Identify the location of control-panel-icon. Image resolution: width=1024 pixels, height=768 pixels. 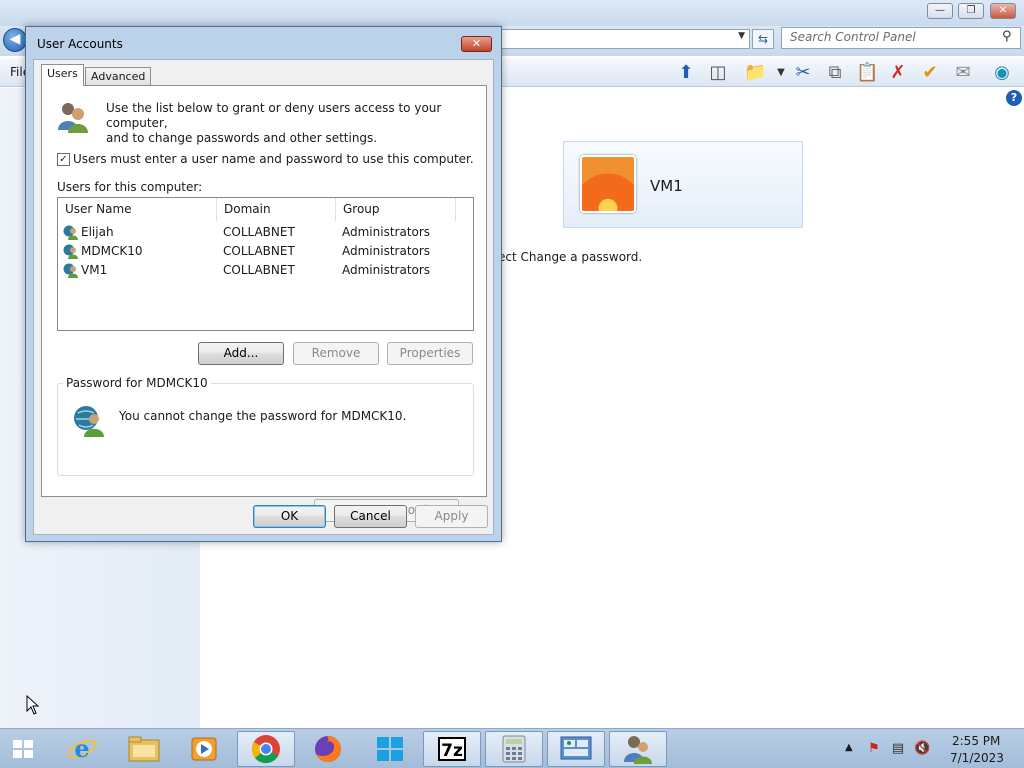
(576, 749).